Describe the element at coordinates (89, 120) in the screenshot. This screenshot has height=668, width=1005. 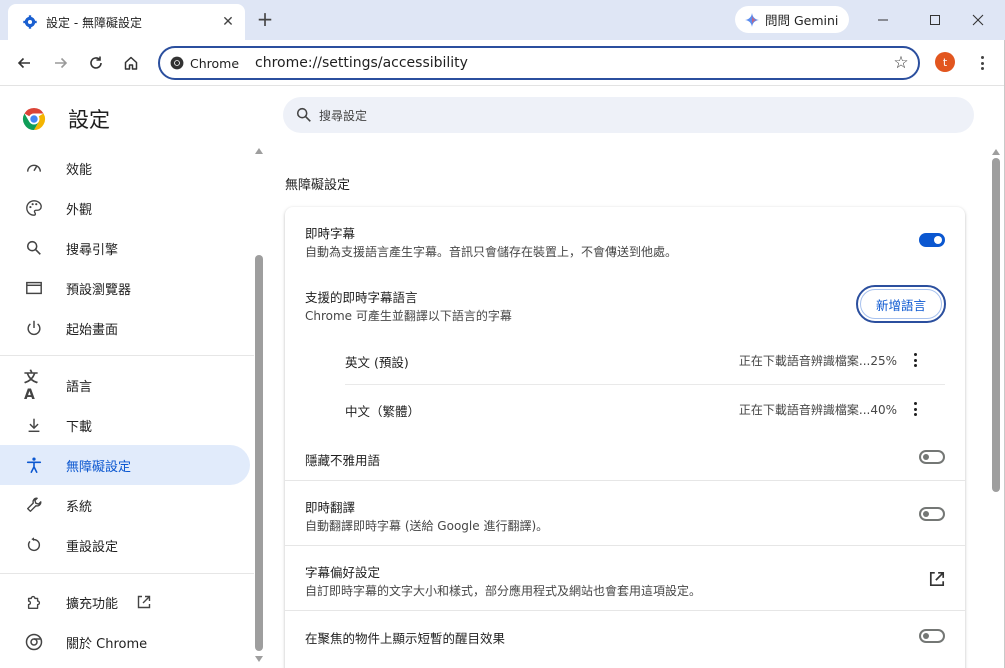
I see `page-title: 設定` at that location.